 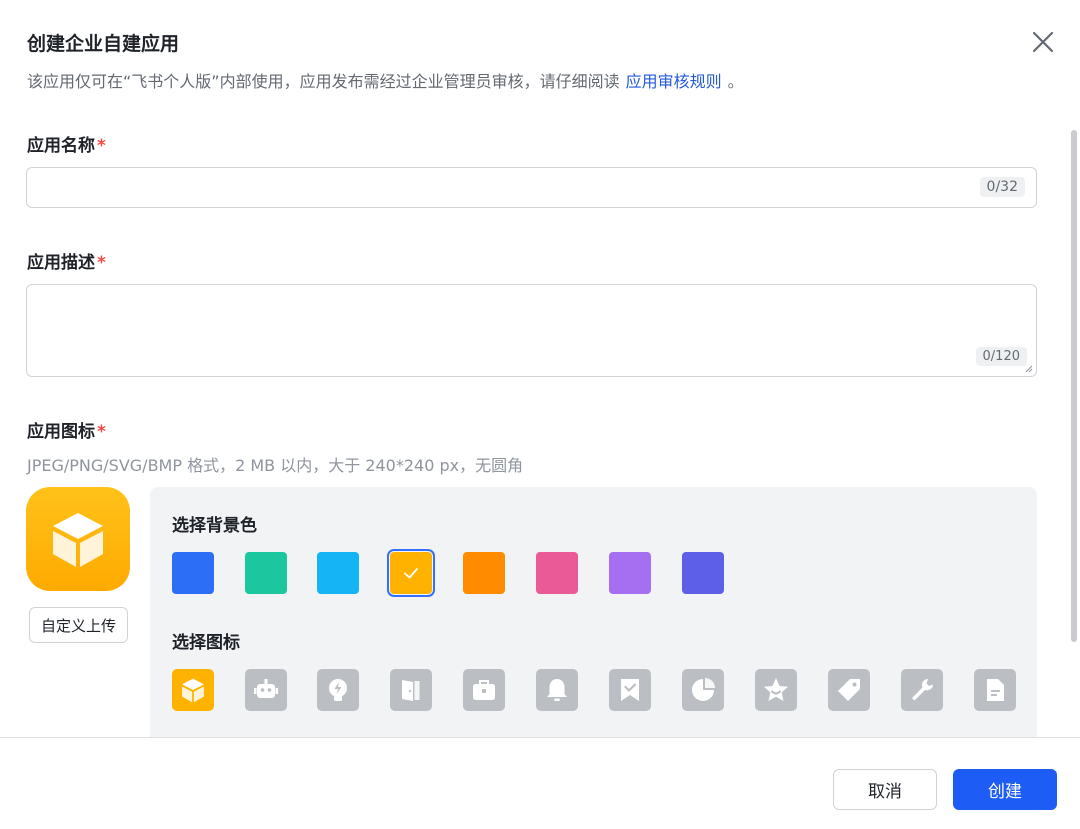 I want to click on scrollbar, so click(x=1074, y=386).